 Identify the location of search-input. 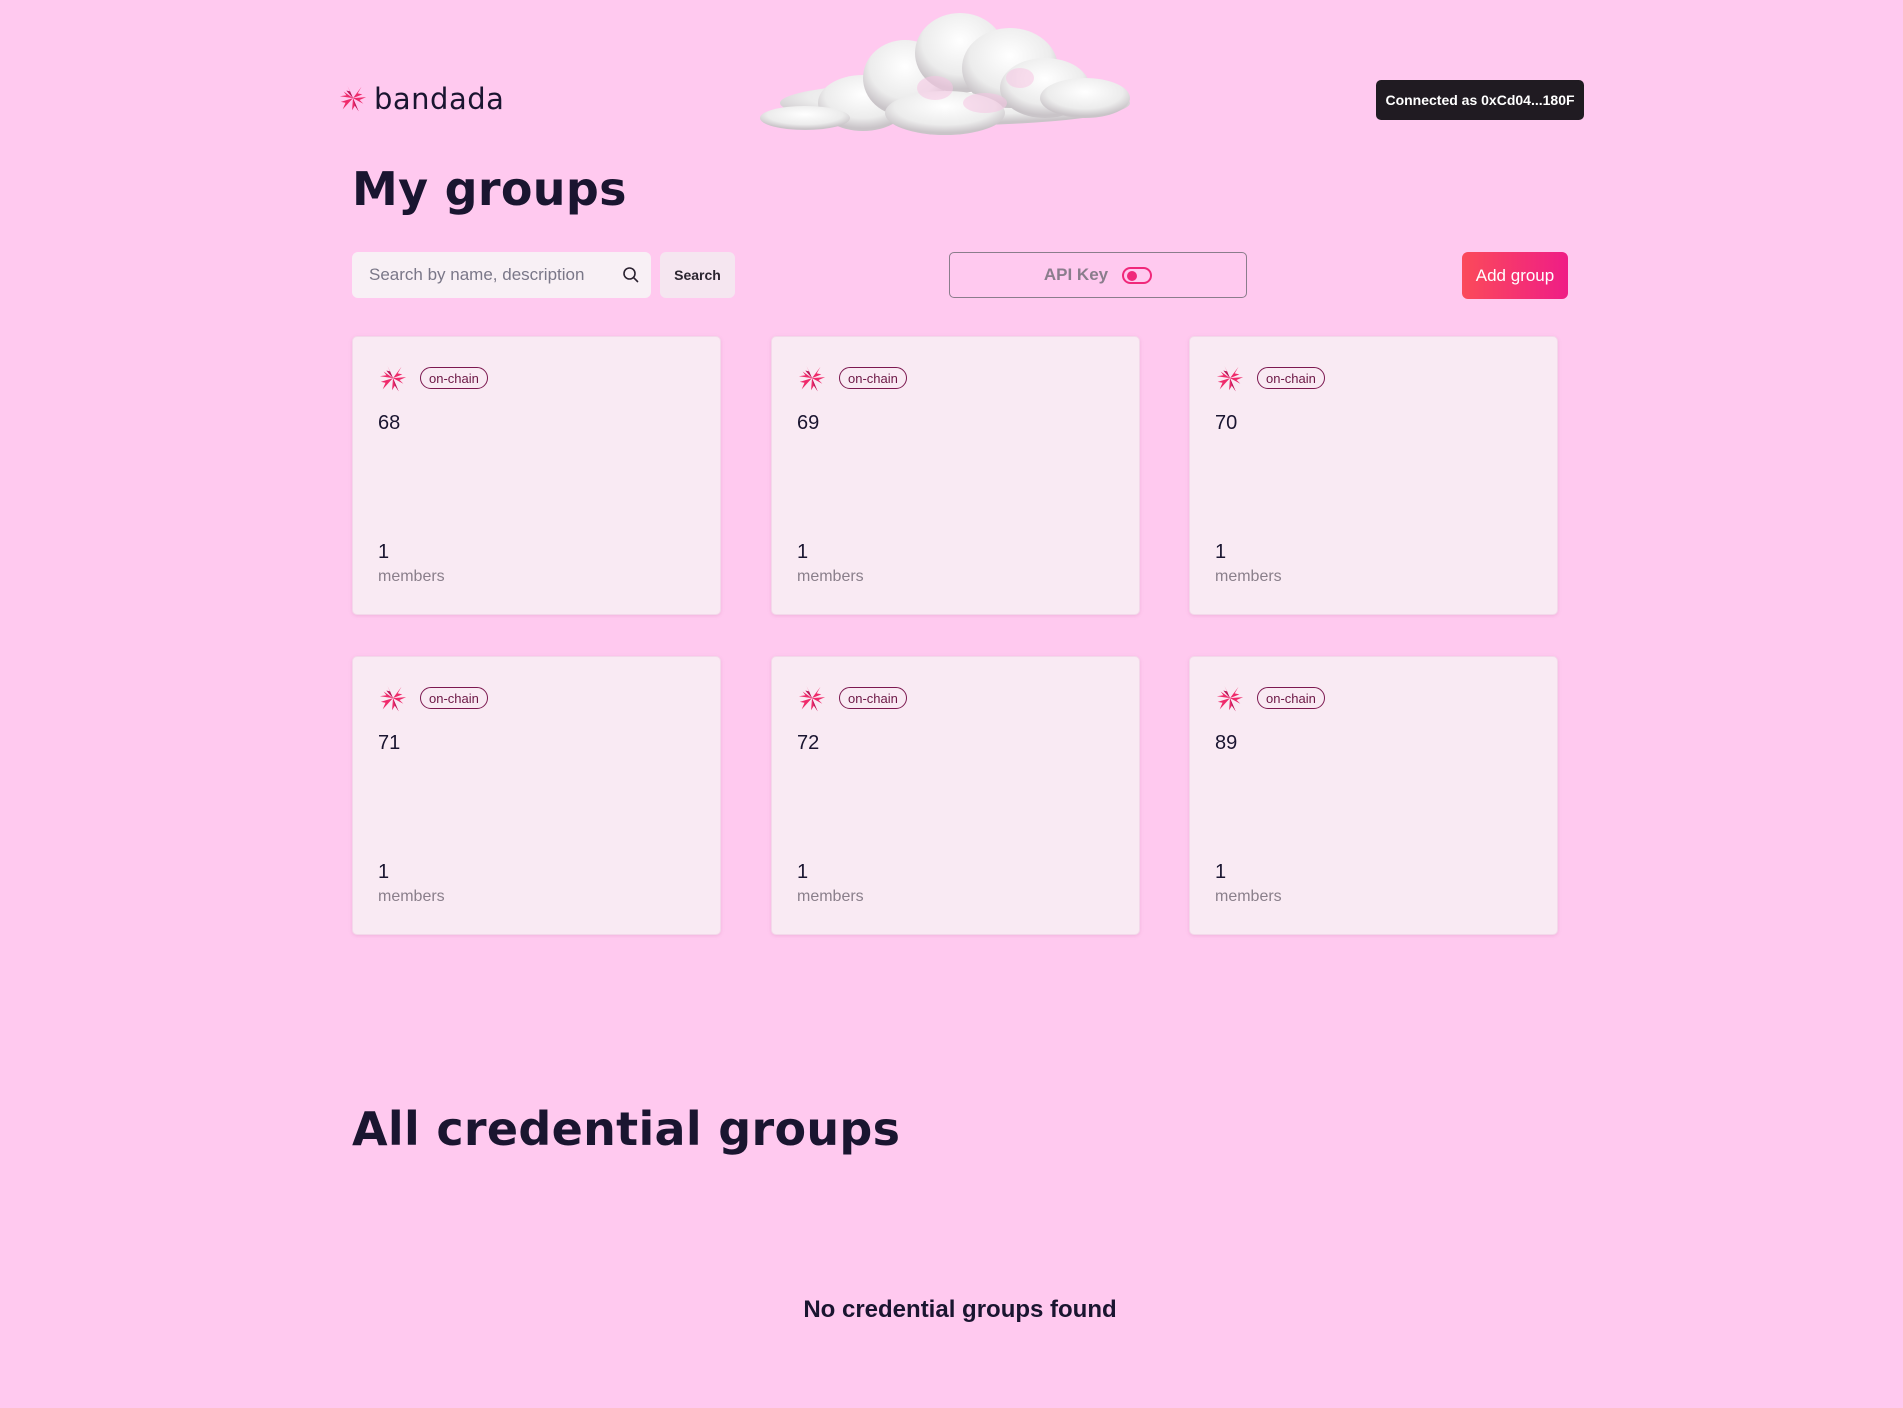
(481, 275).